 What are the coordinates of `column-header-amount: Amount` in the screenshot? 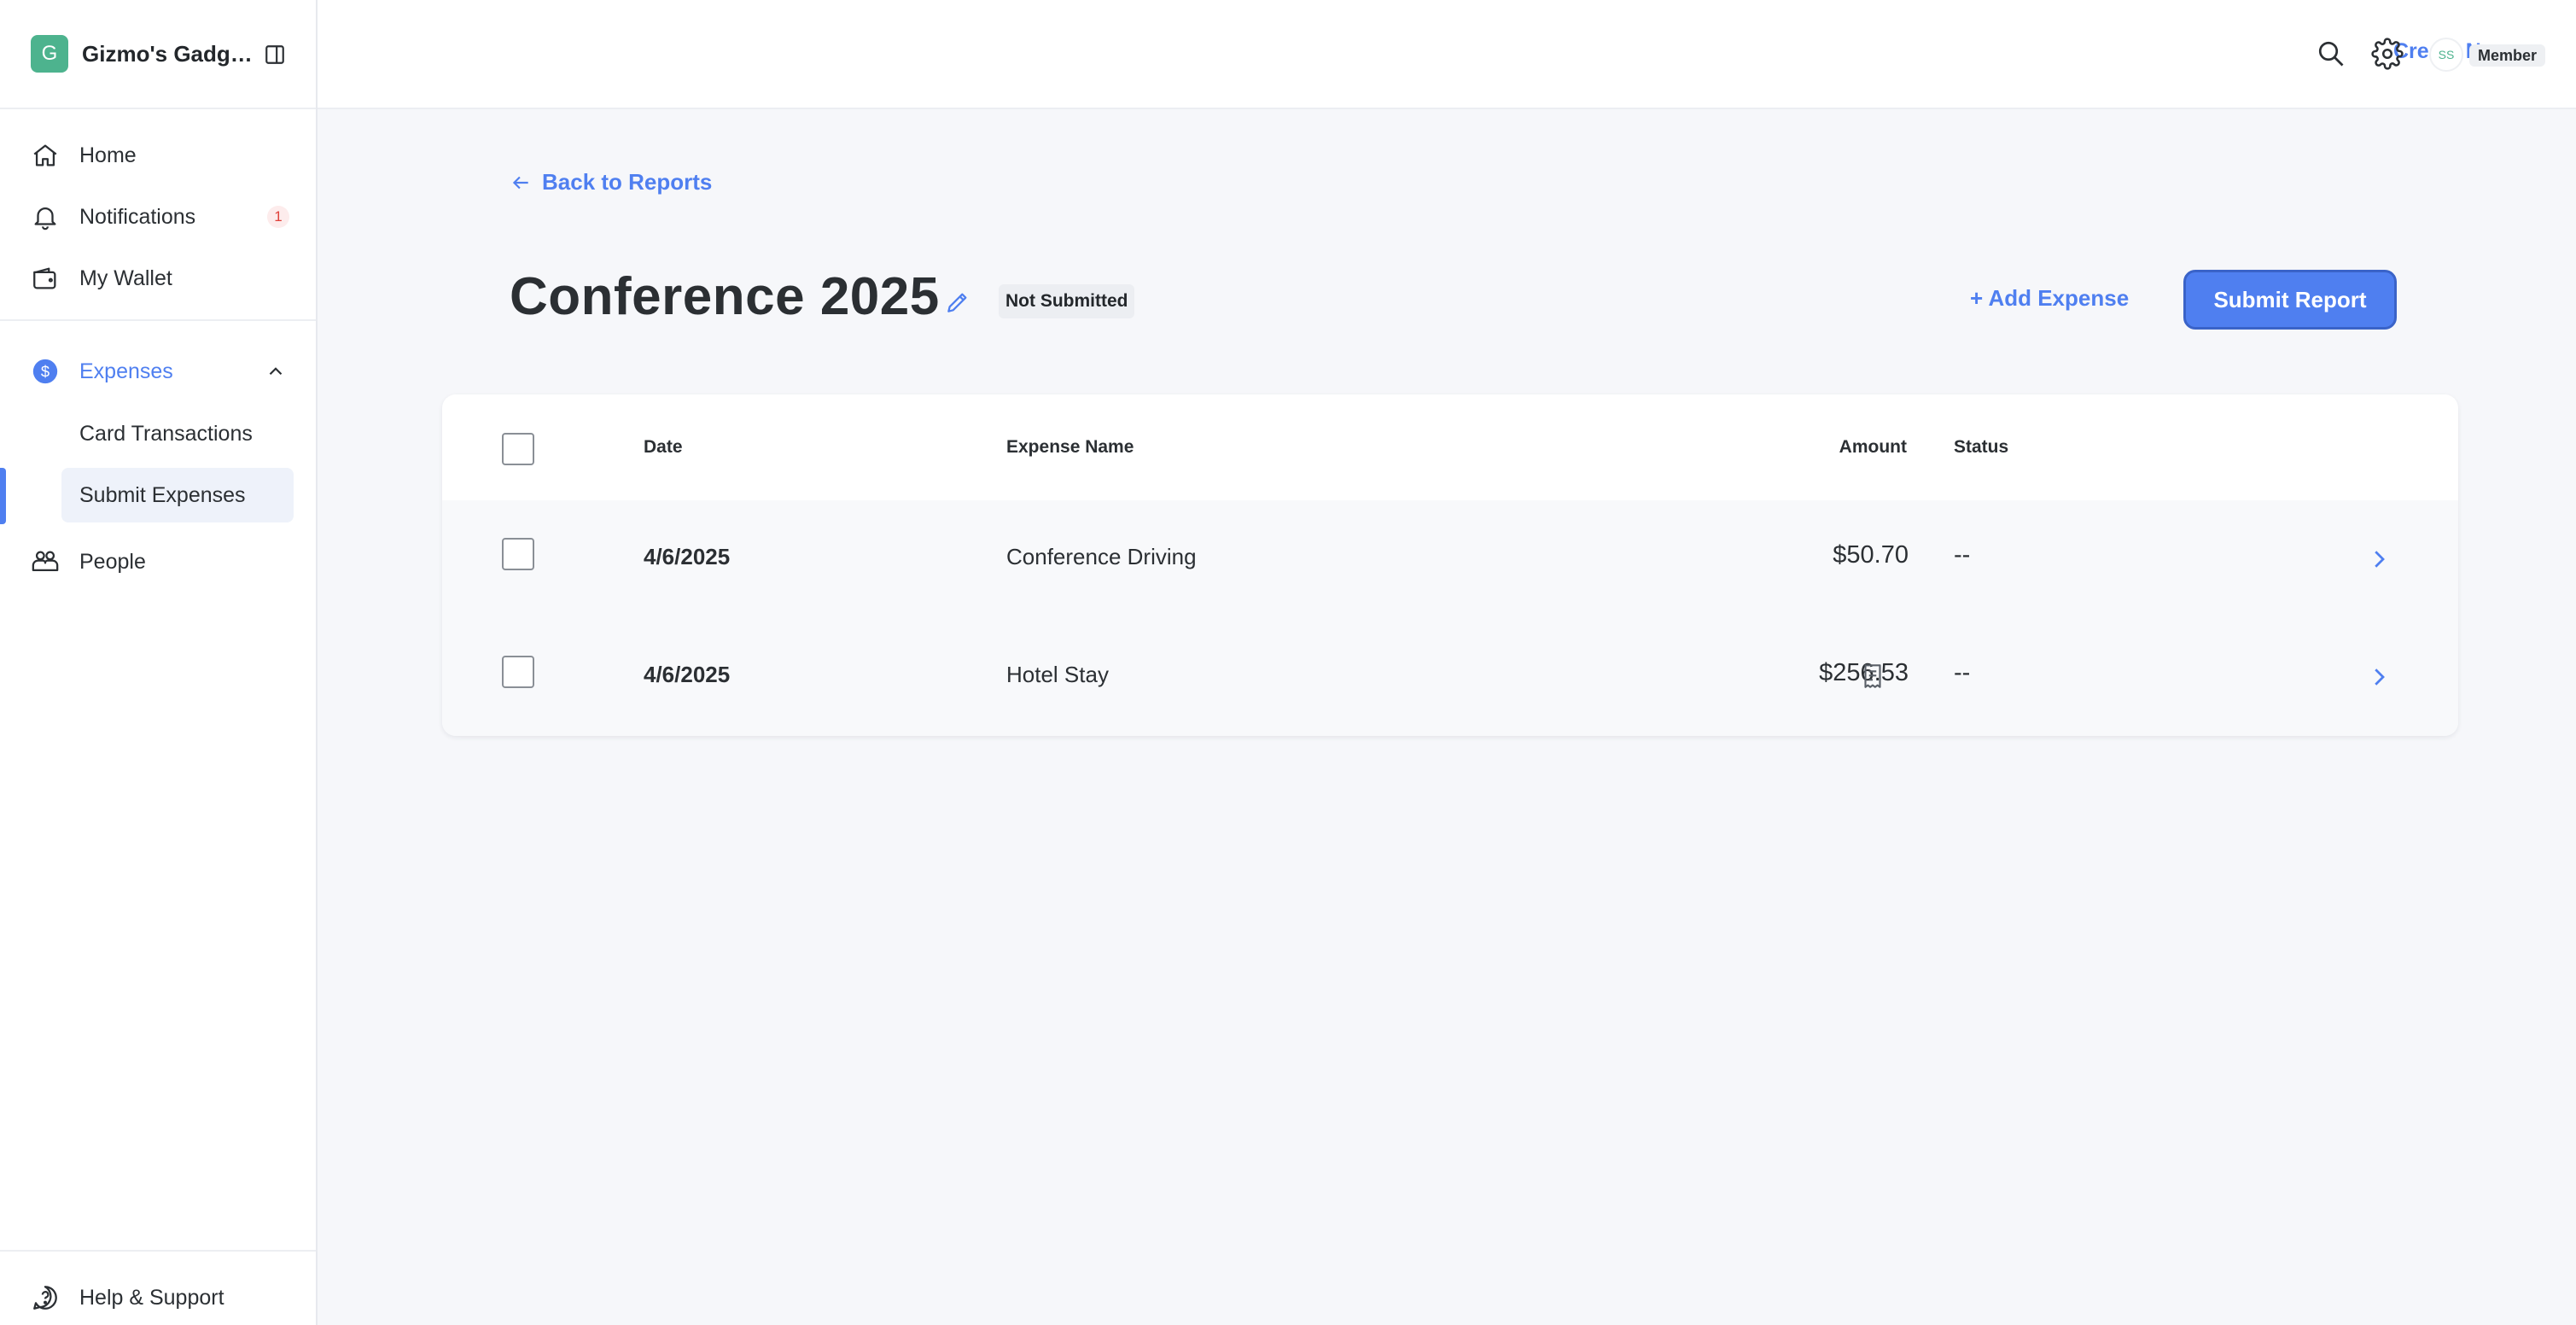 It's located at (1873, 447).